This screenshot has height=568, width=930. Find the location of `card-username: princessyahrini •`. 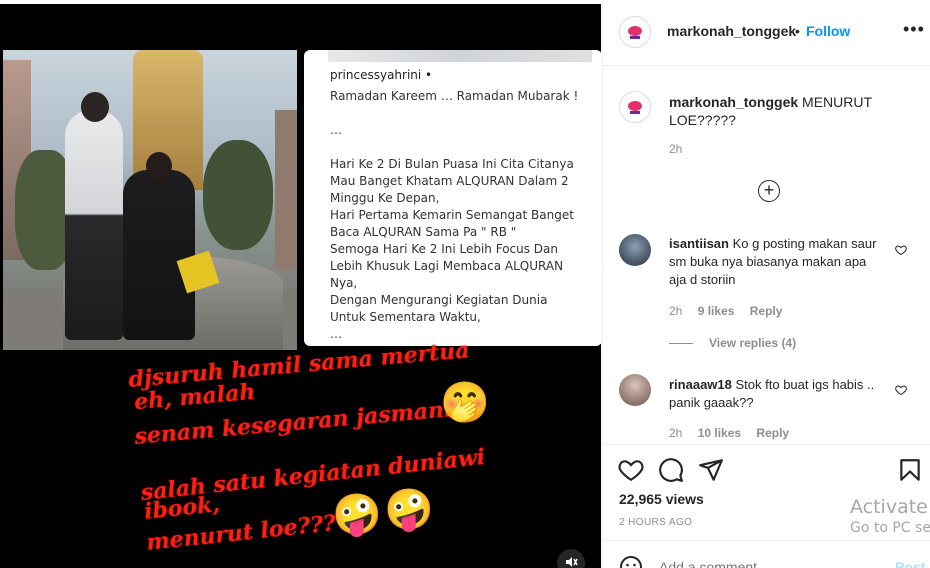

card-username: princessyahrini • is located at coordinates (381, 75).